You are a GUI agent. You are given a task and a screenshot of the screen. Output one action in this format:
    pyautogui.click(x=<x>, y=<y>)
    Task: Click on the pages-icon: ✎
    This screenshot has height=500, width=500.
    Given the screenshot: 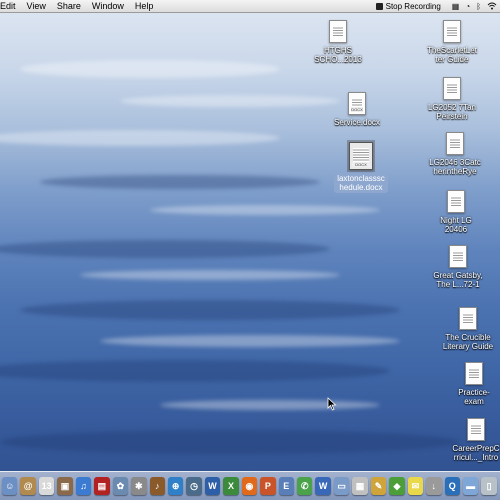 What is the action you would take?
    pyautogui.click(x=378, y=486)
    